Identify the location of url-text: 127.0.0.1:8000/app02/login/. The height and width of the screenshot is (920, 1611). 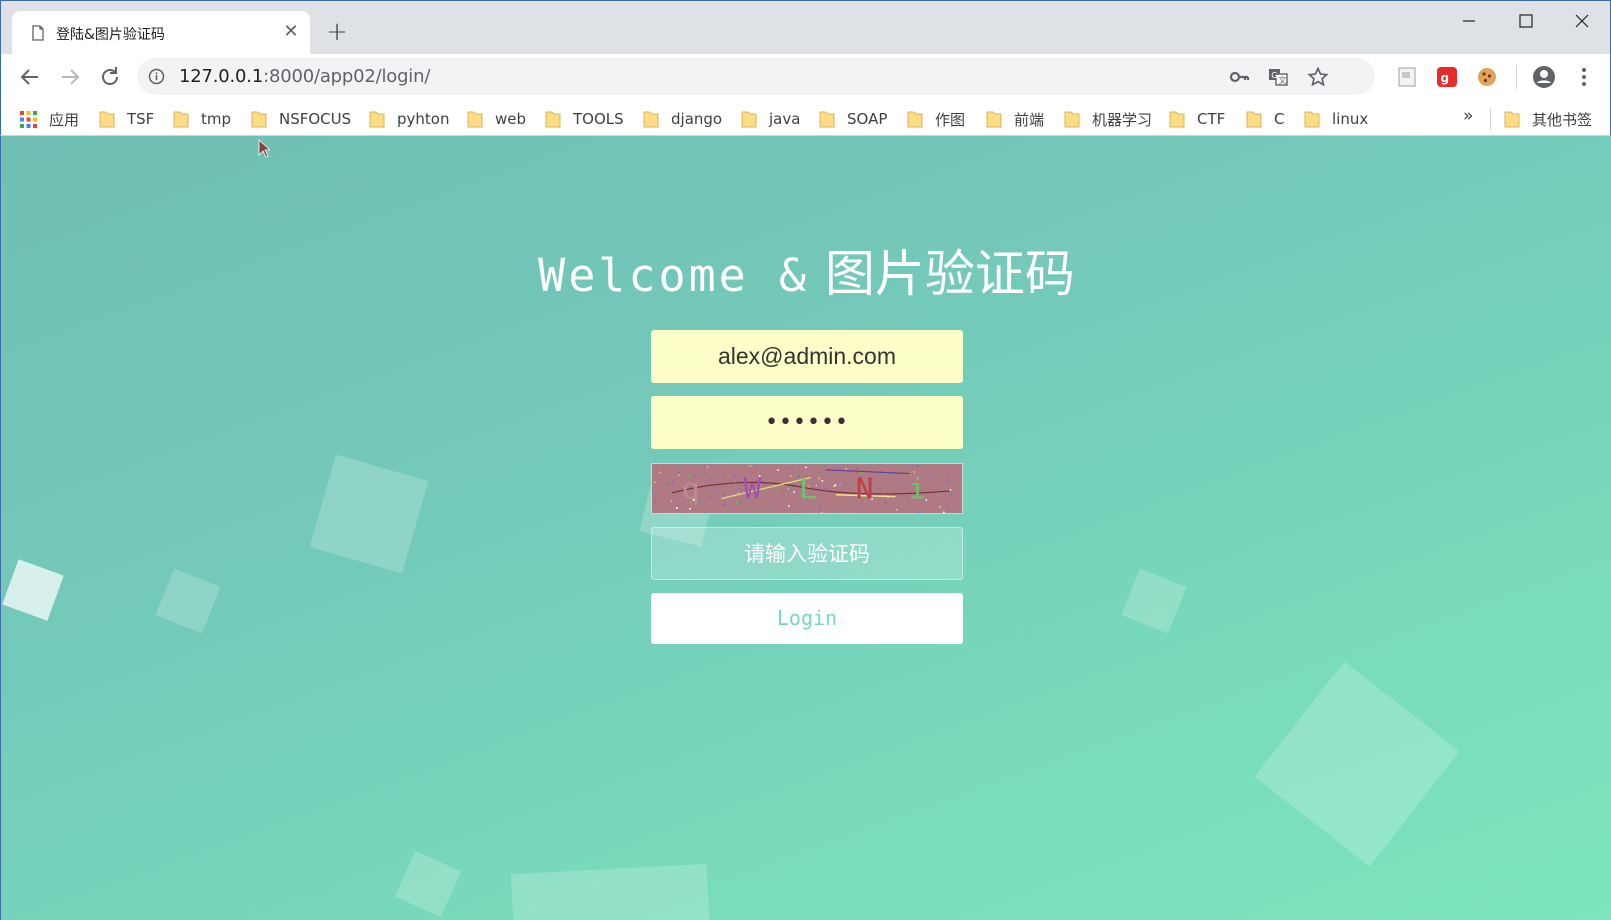
(305, 76).